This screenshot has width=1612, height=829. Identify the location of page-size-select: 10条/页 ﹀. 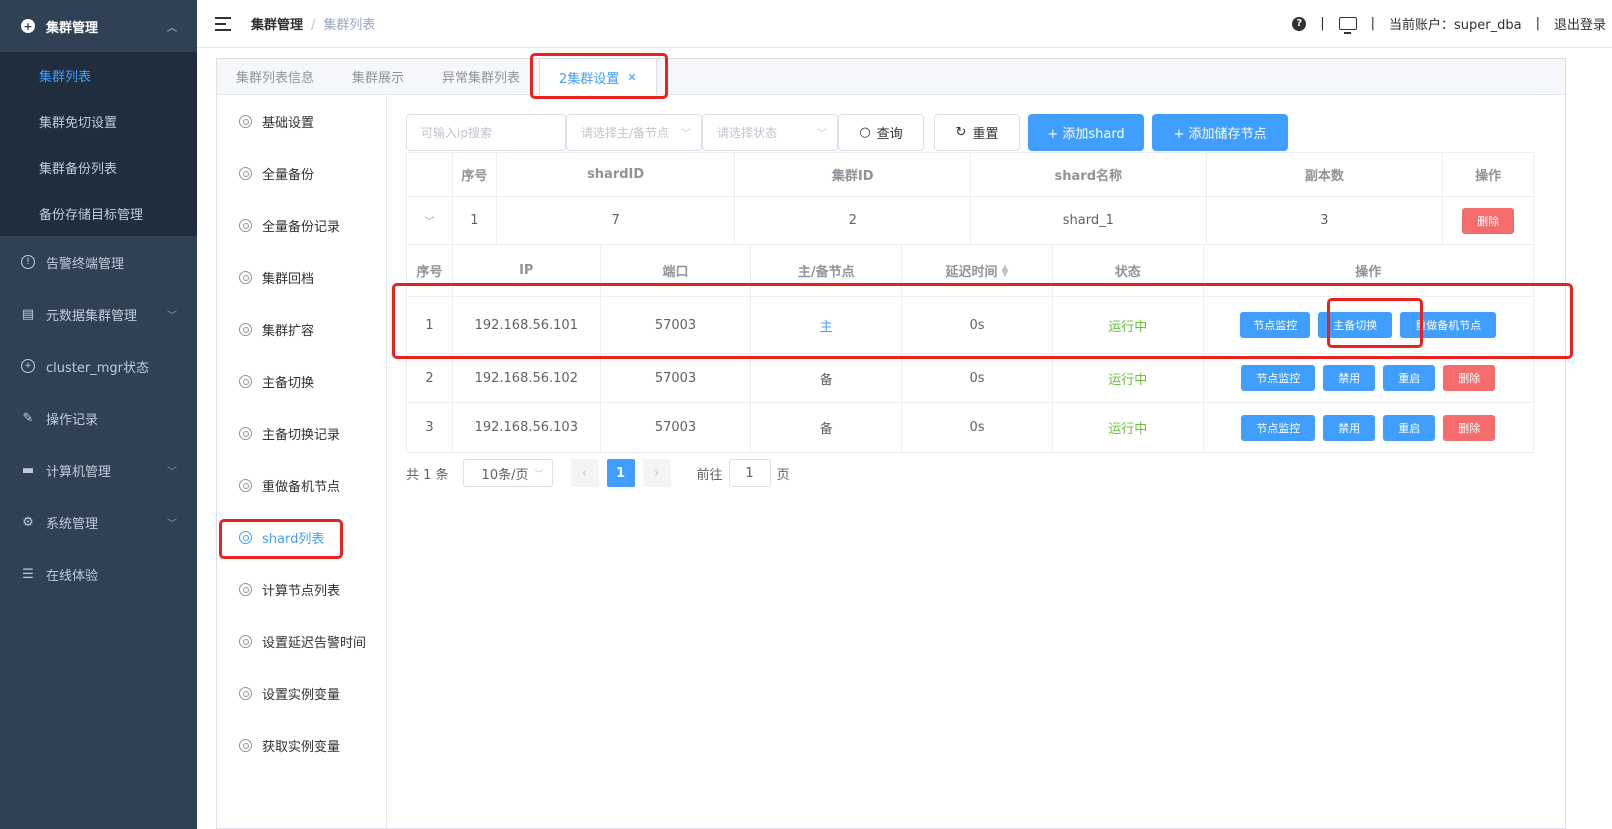
(507, 473).